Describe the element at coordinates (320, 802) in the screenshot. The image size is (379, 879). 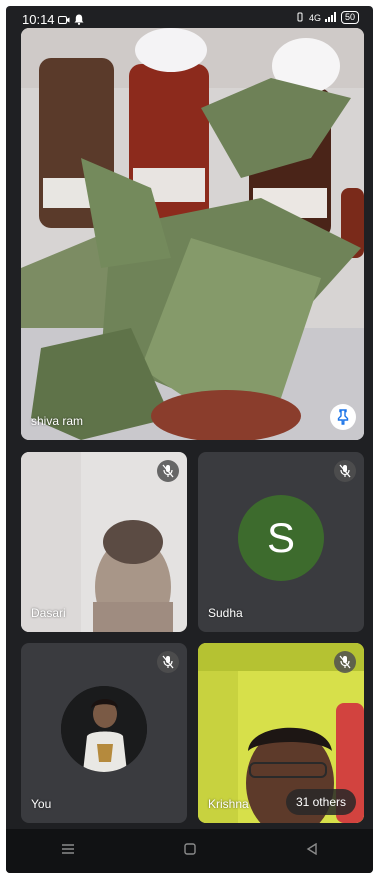
I see `others-count-button: 31 others` at that location.